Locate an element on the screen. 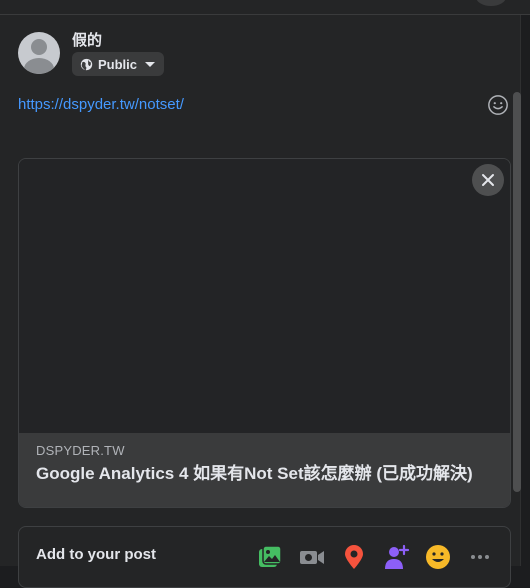 The width and height of the screenshot is (530, 588). live-video-icon is located at coordinates (312, 557).